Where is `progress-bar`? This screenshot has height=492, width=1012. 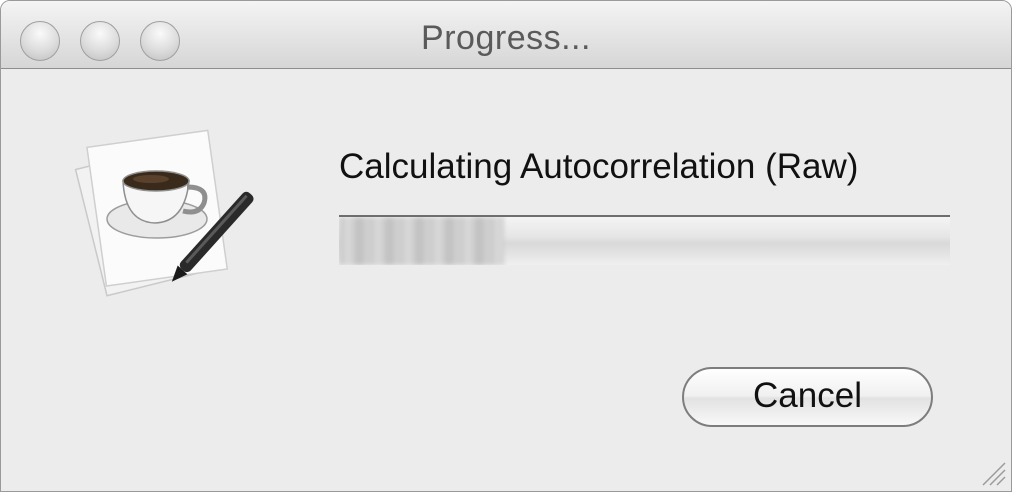 progress-bar is located at coordinates (644, 240).